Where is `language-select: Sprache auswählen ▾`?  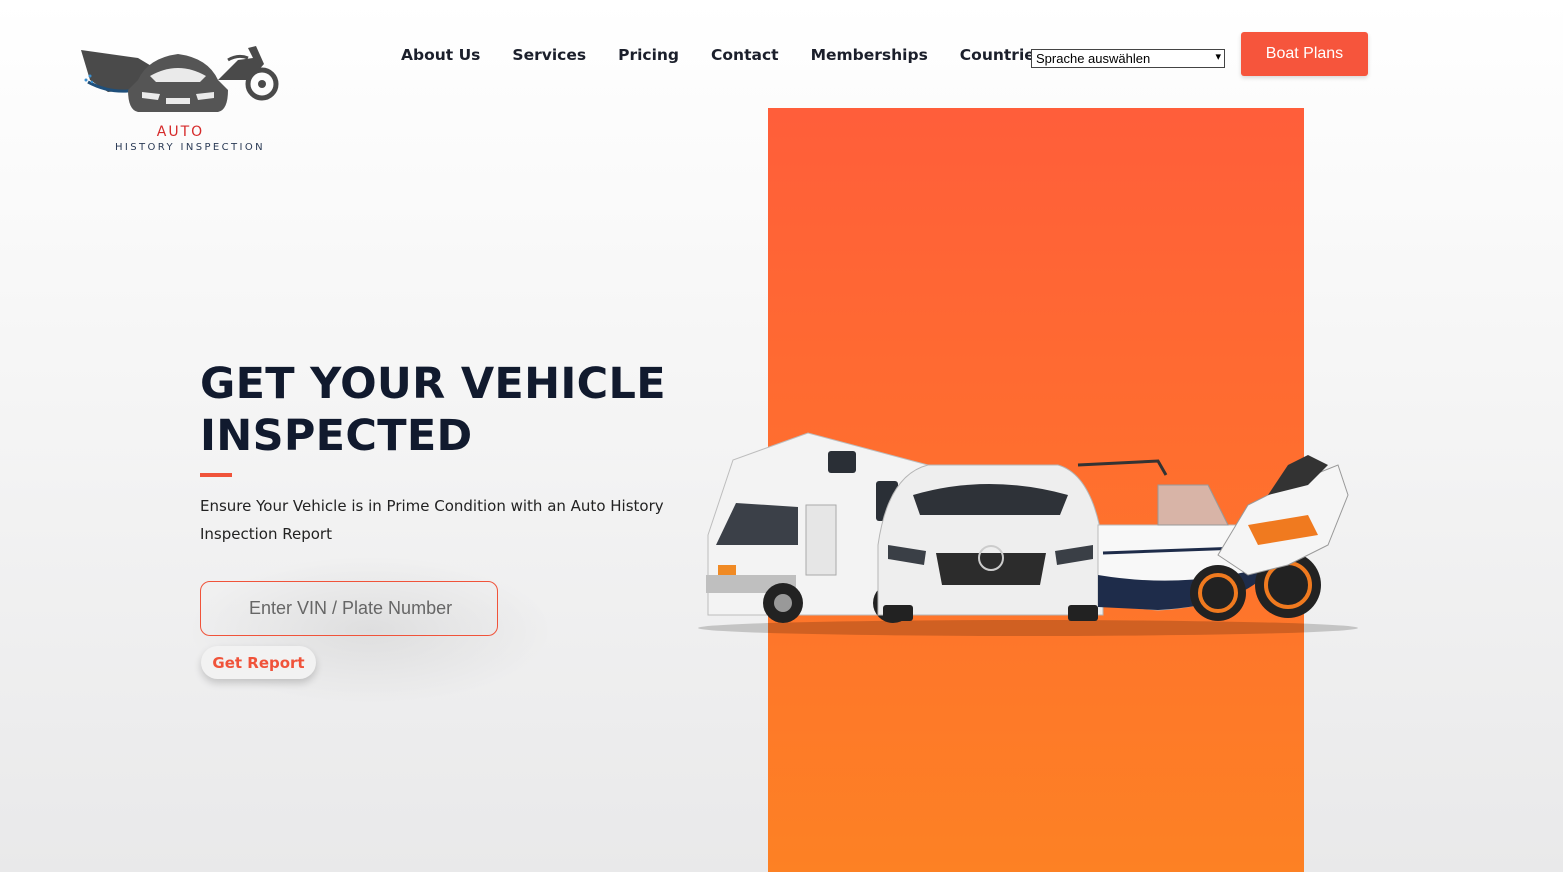 language-select: Sprache auswählen ▾ is located at coordinates (1128, 58).